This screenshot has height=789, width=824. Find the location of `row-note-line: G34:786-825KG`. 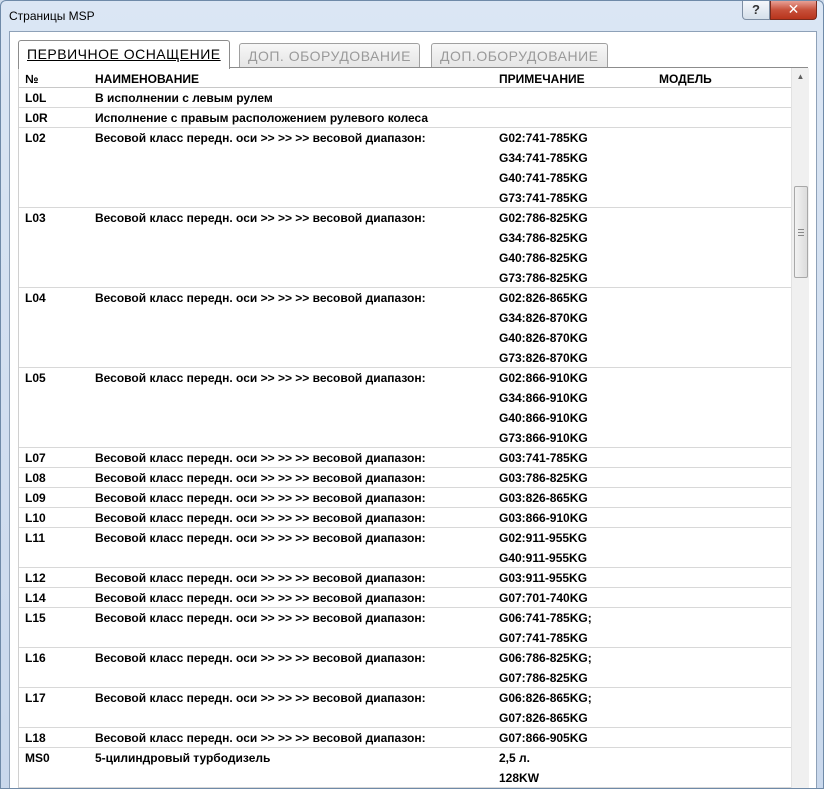

row-note-line: G34:786-825KG is located at coordinates (543, 238).